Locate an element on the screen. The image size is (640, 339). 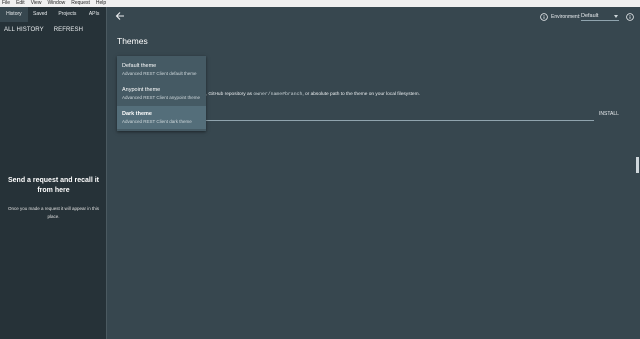
menu-file: File is located at coordinates (6, 3).